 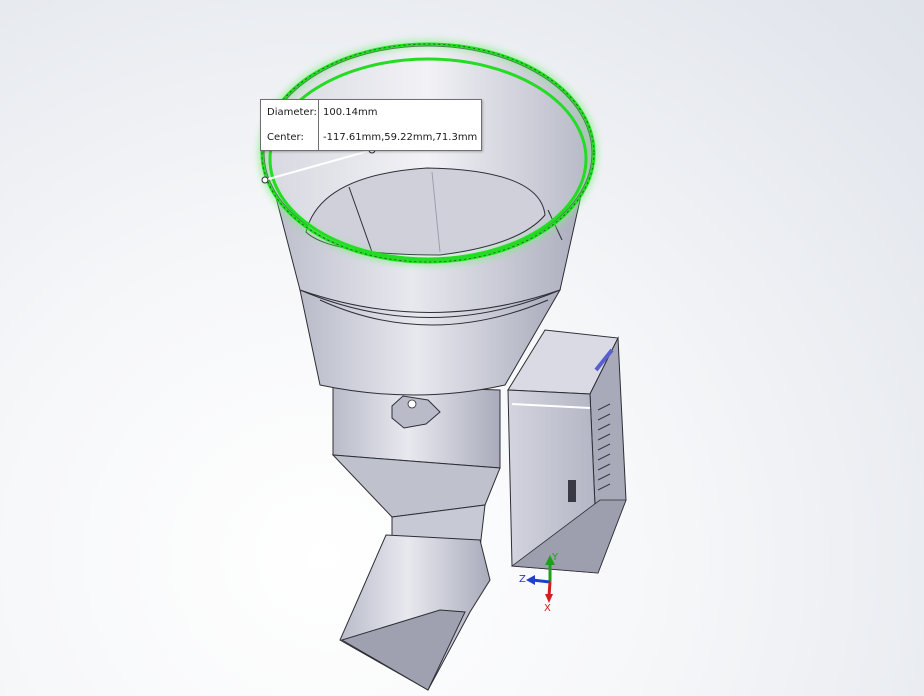 I want to click on diameter-label: Diameter:, so click(x=292, y=112).